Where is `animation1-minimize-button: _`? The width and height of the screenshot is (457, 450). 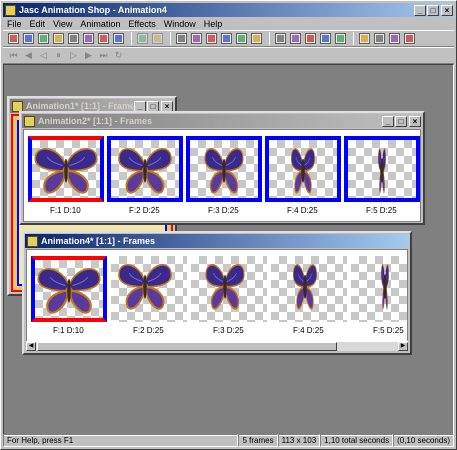 animation1-minimize-button: _ is located at coordinates (140, 106).